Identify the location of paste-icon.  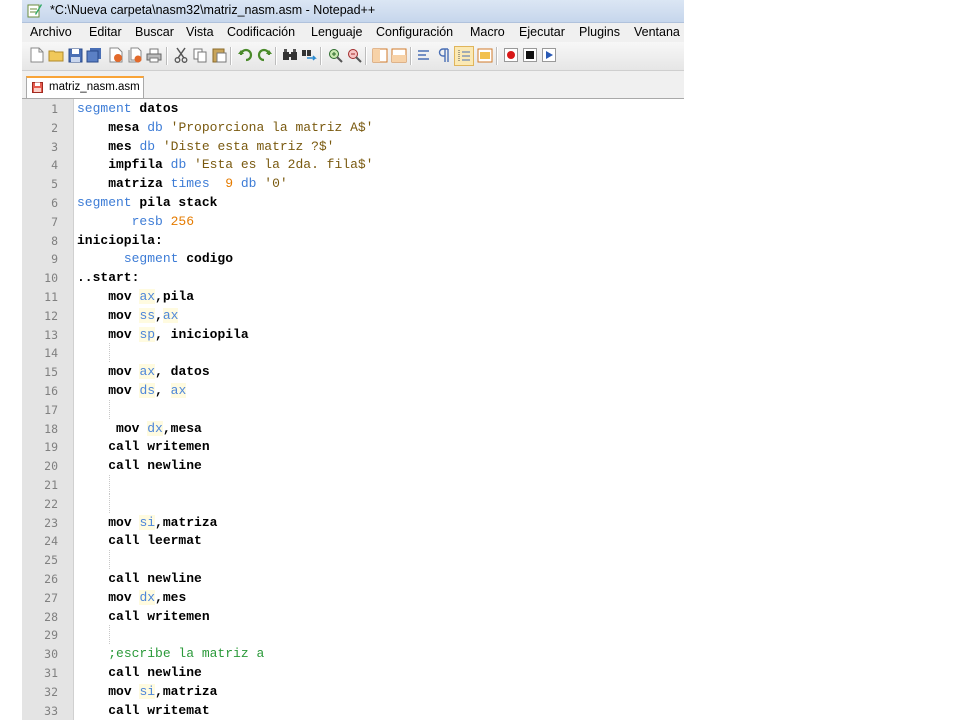
(219, 55).